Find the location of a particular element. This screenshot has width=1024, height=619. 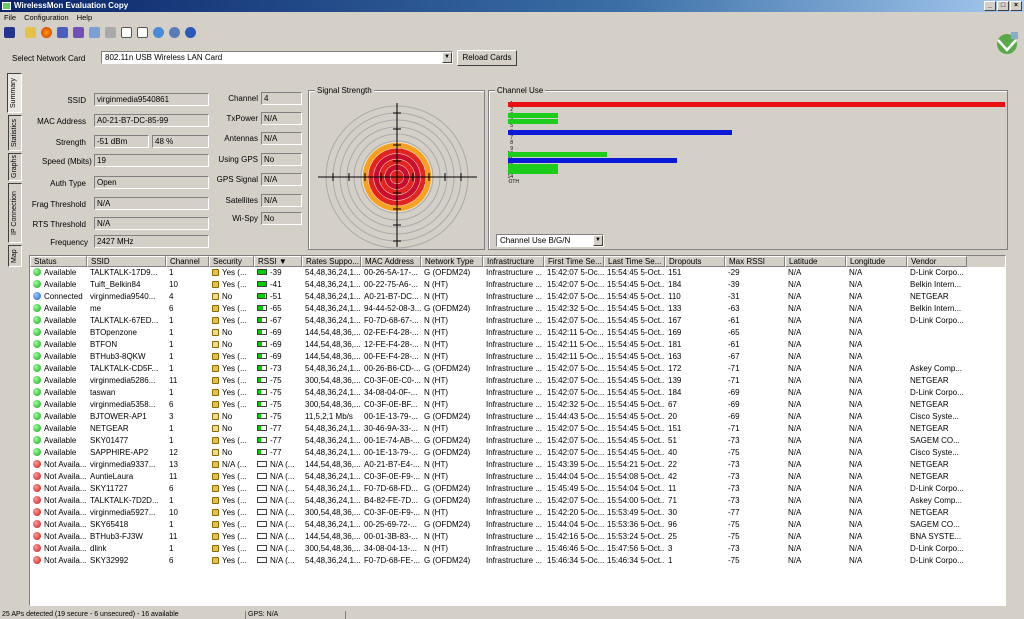

globe-icon is located at coordinates (46, 32).